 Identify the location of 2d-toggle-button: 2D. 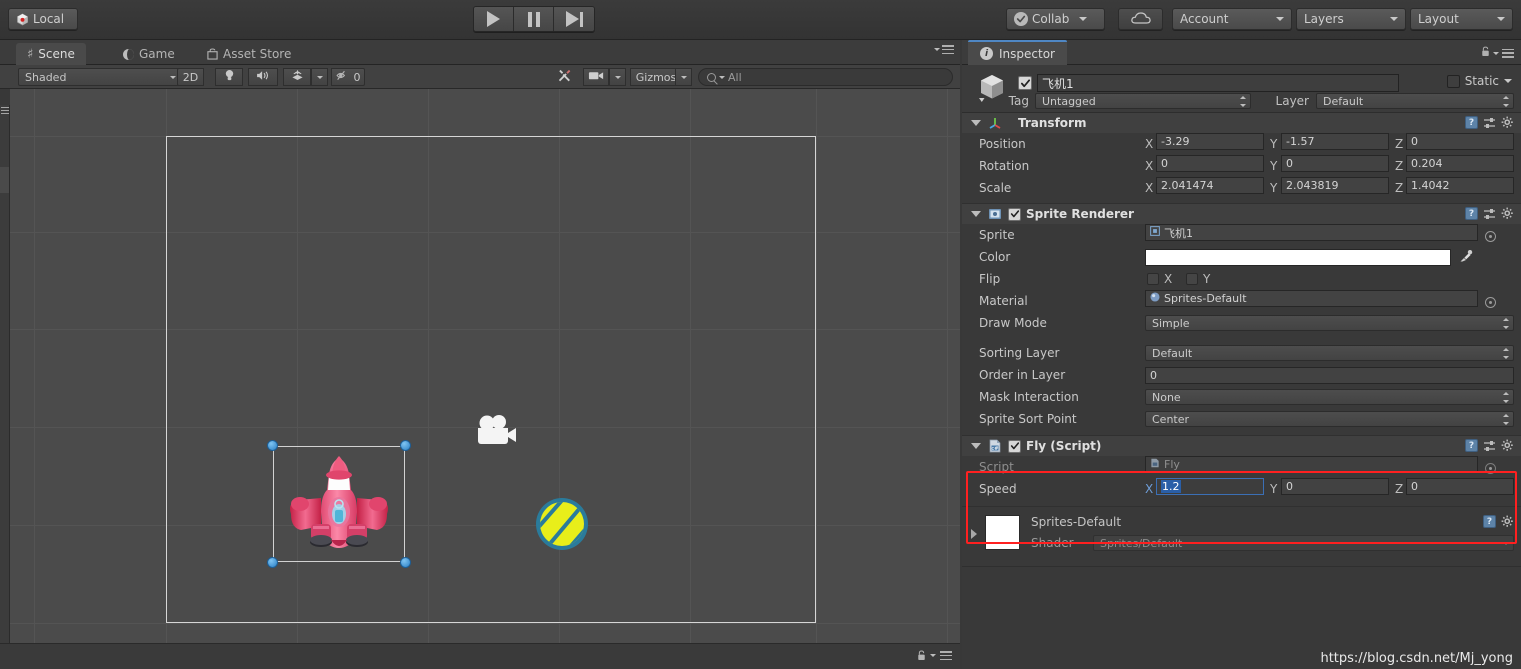
(190, 77).